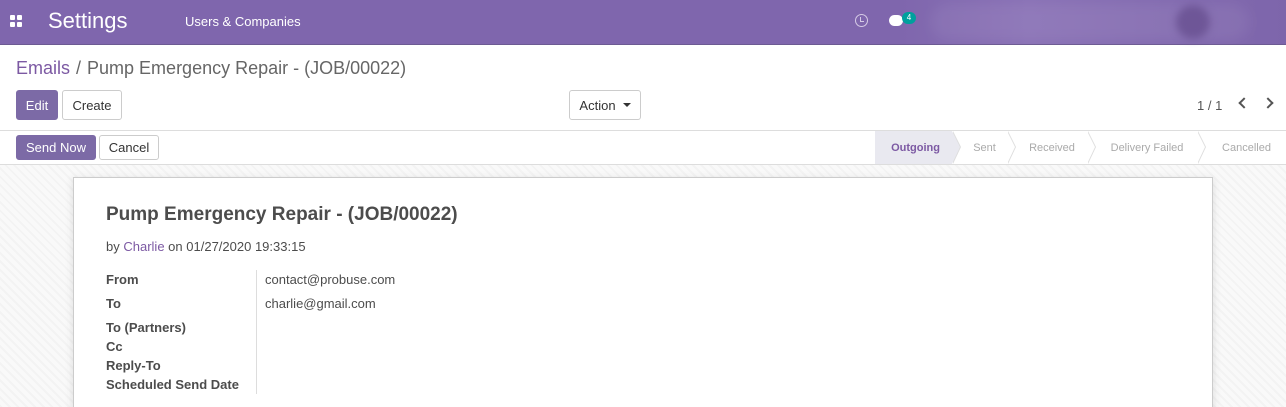 The height and width of the screenshot is (407, 1286). I want to click on pager-value: 1 / 1, so click(1209, 105).